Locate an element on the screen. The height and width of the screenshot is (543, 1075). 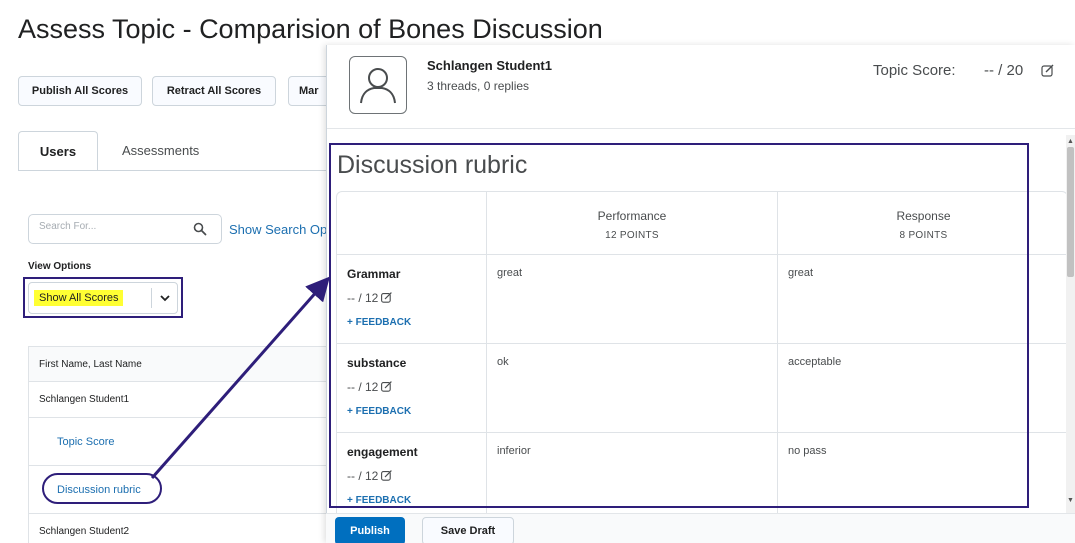
tab-assessments: Assessments is located at coordinates (160, 150).